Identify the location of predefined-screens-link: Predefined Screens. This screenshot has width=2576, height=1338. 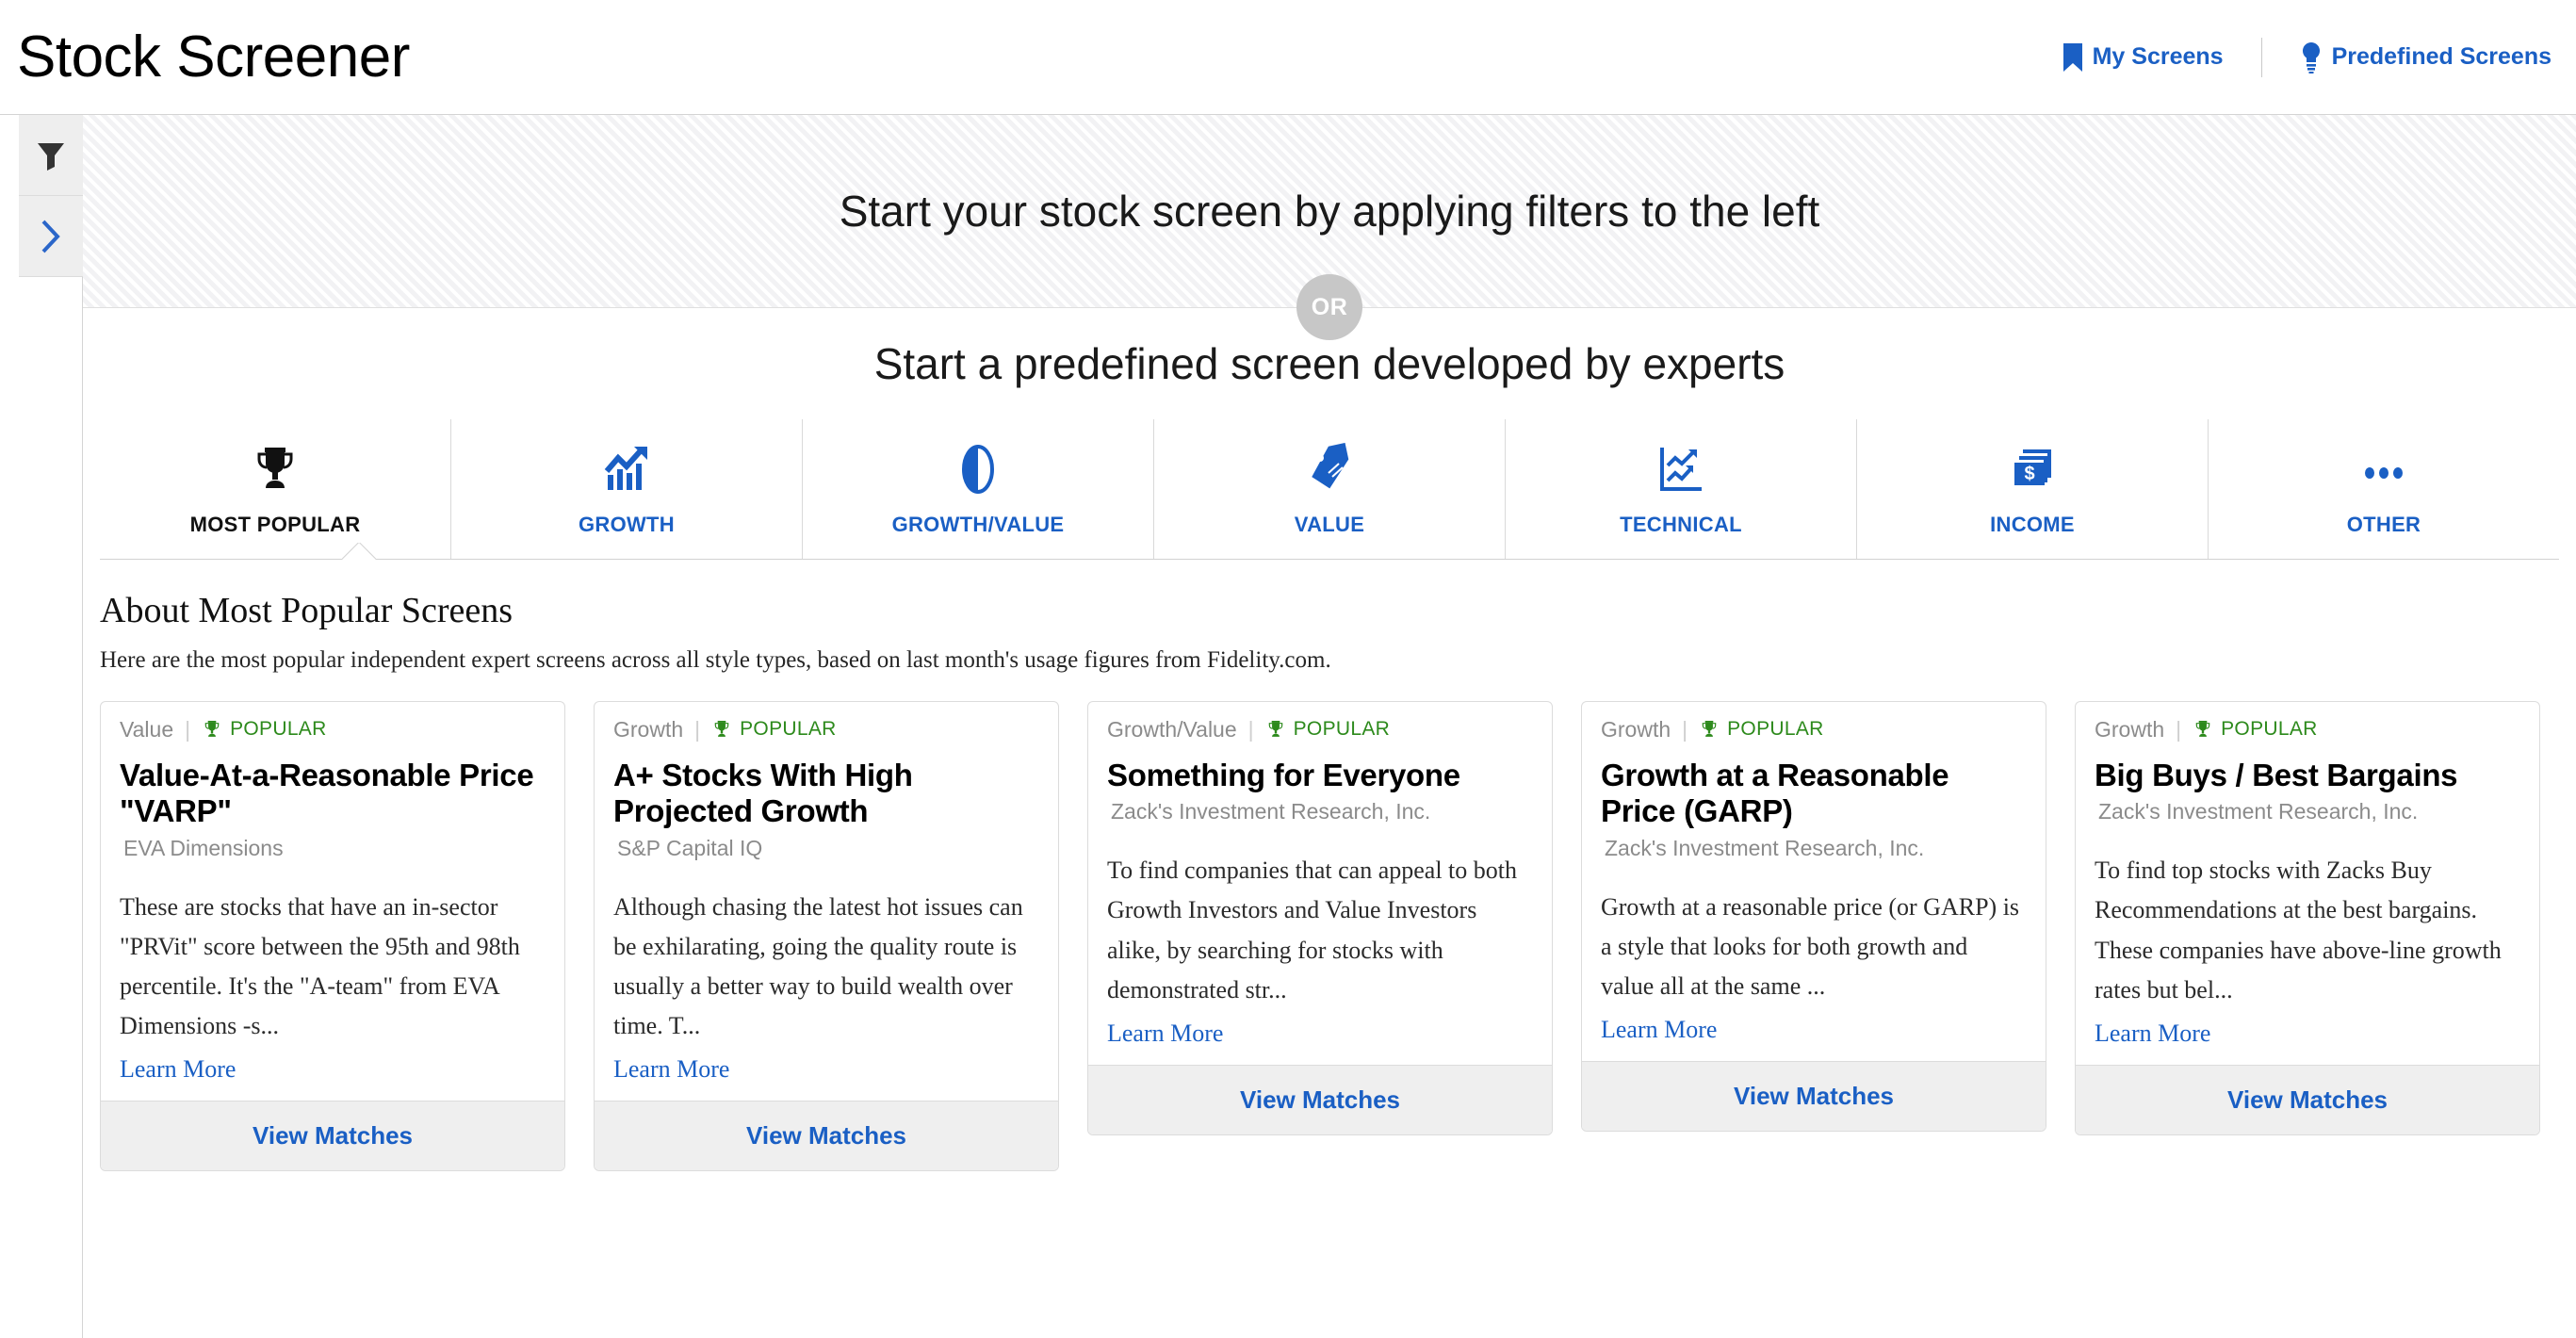
(2426, 57).